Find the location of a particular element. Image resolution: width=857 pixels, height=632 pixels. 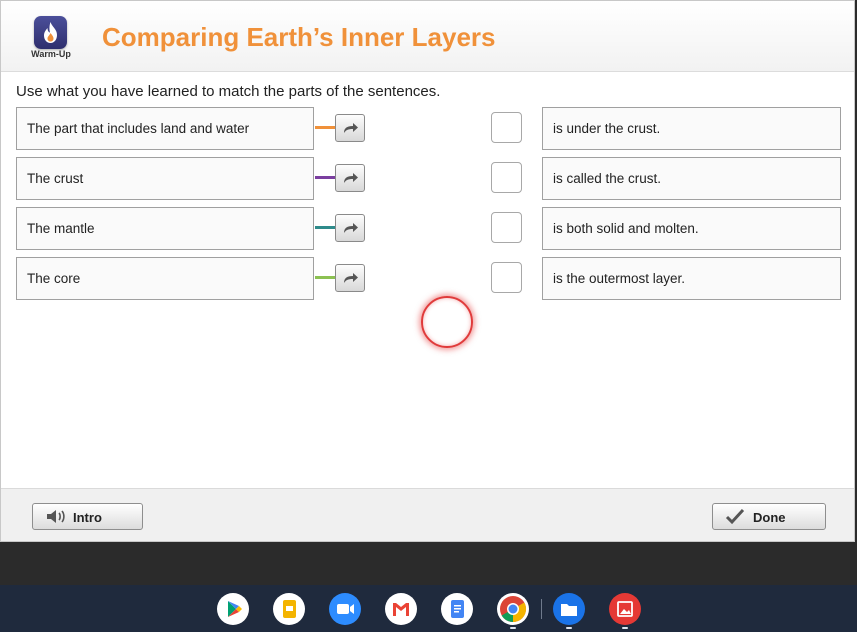

speaker-icon is located at coordinates (56, 518).